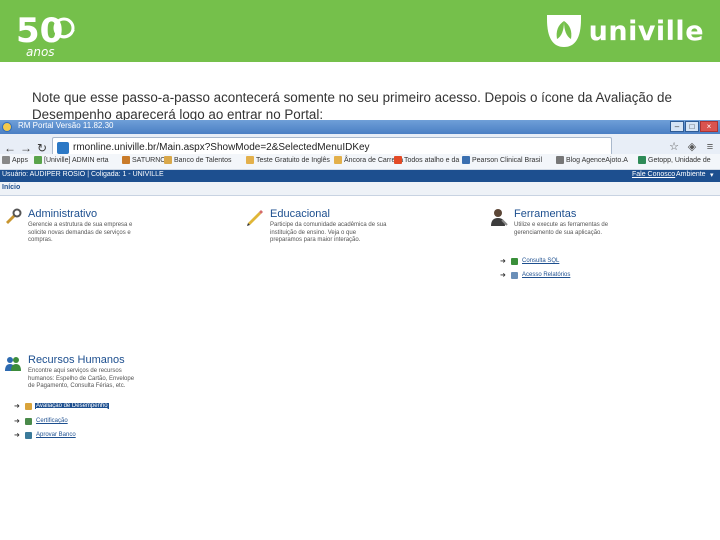 The height and width of the screenshot is (540, 720). Describe the element at coordinates (76, 360) in the screenshot. I see `module-title: Recursos Humanos` at that location.